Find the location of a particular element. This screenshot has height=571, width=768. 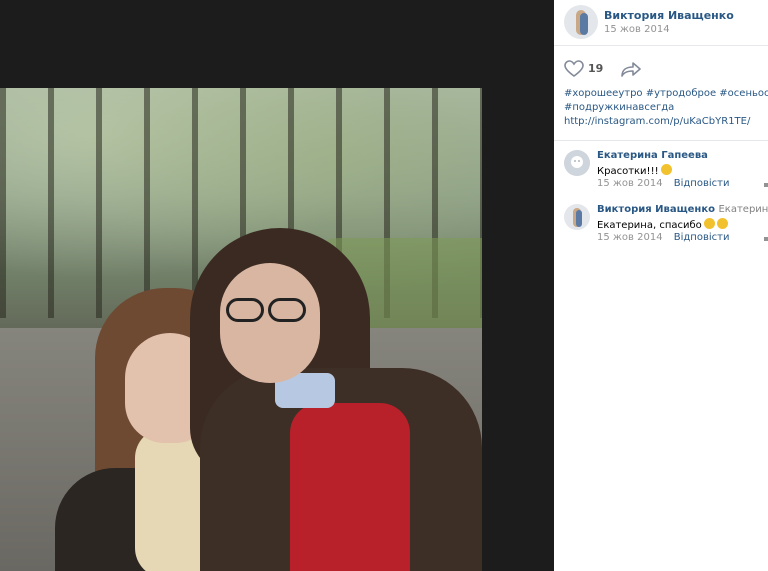

likes-count: 19 is located at coordinates (595, 68).